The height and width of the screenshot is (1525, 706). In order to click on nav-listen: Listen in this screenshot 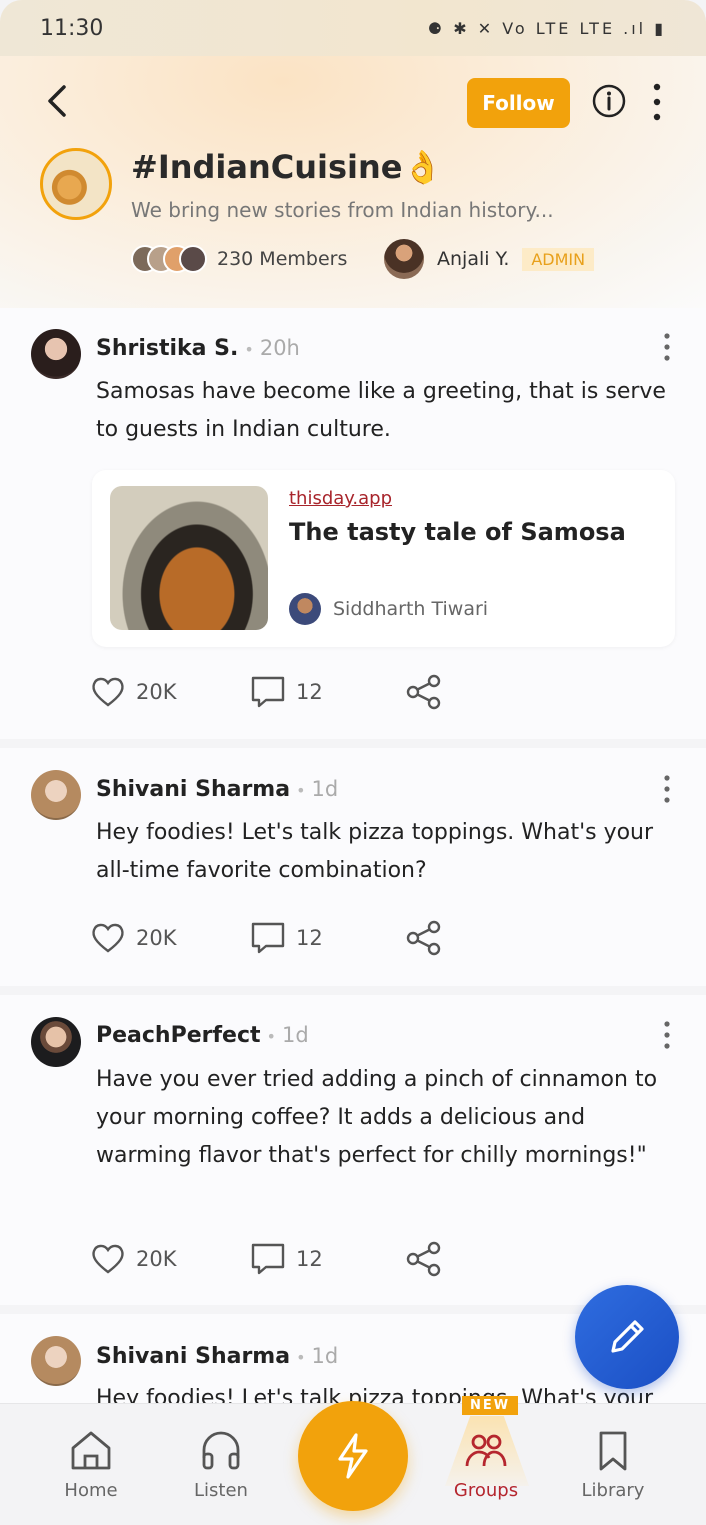, I will do `click(221, 1464)`.